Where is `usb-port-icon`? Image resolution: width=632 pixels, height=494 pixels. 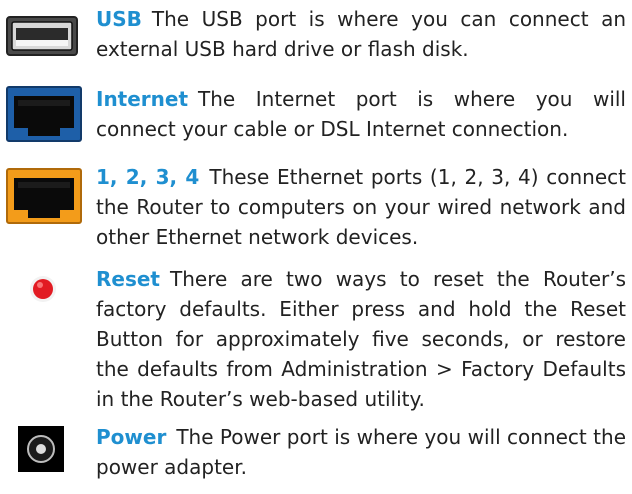
usb-port-icon is located at coordinates (42, 36).